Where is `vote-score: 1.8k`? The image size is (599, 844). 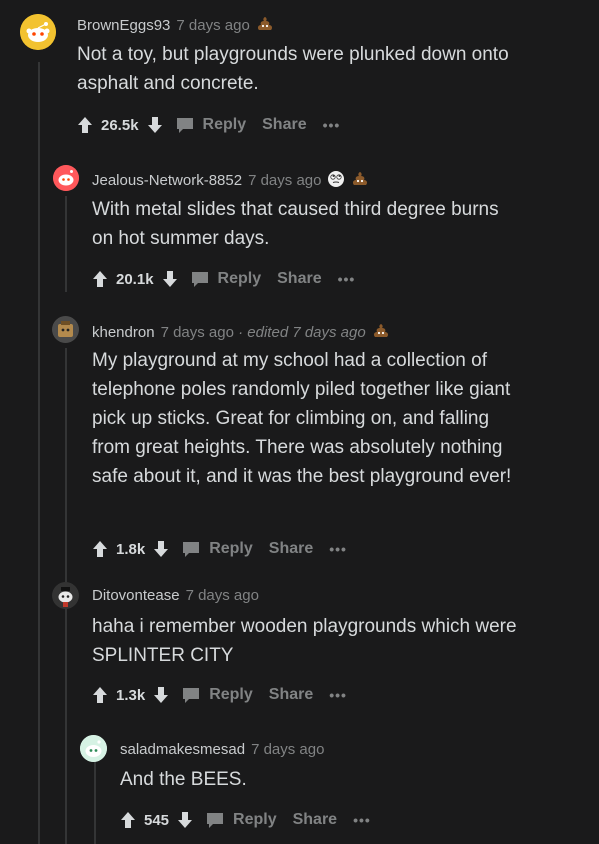 vote-score: 1.8k is located at coordinates (131, 549).